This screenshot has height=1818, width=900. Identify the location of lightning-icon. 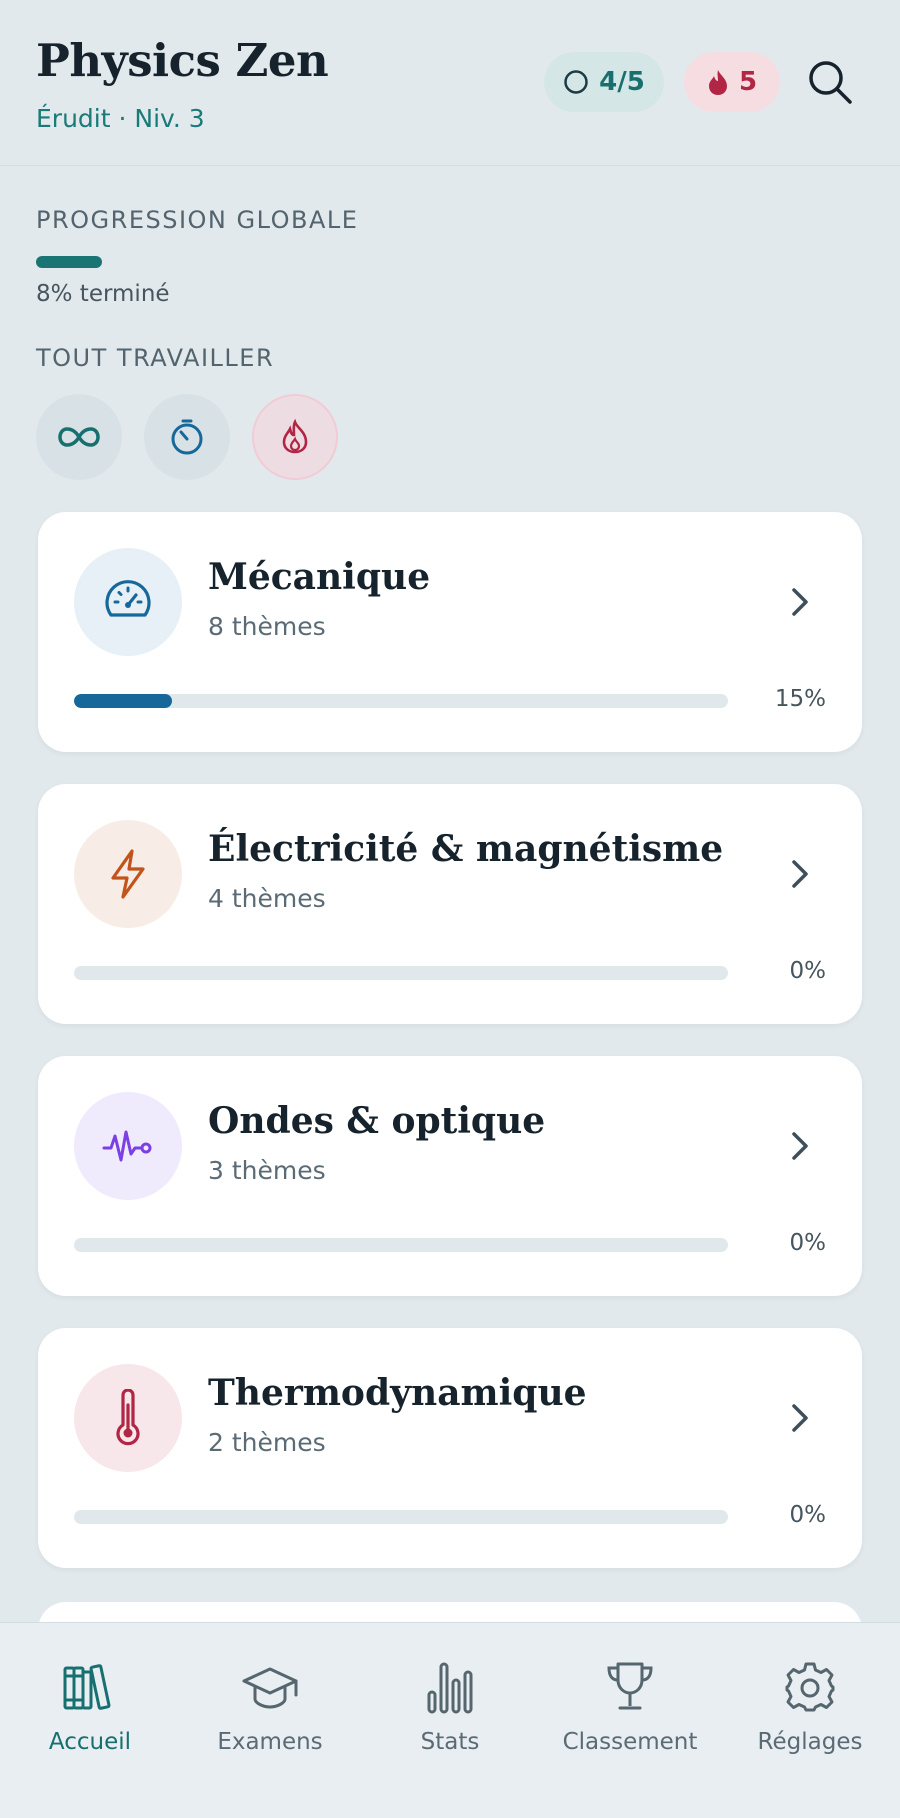
(128, 874).